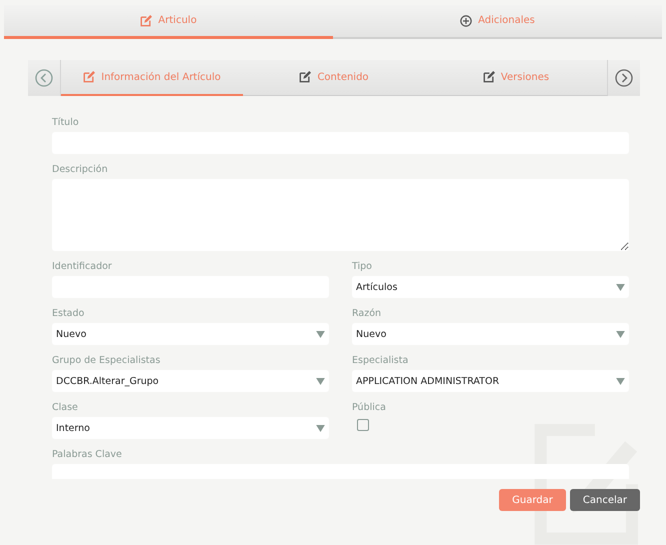  Describe the element at coordinates (107, 361) in the screenshot. I see `field-label: Grupo de Especialistas` at that location.